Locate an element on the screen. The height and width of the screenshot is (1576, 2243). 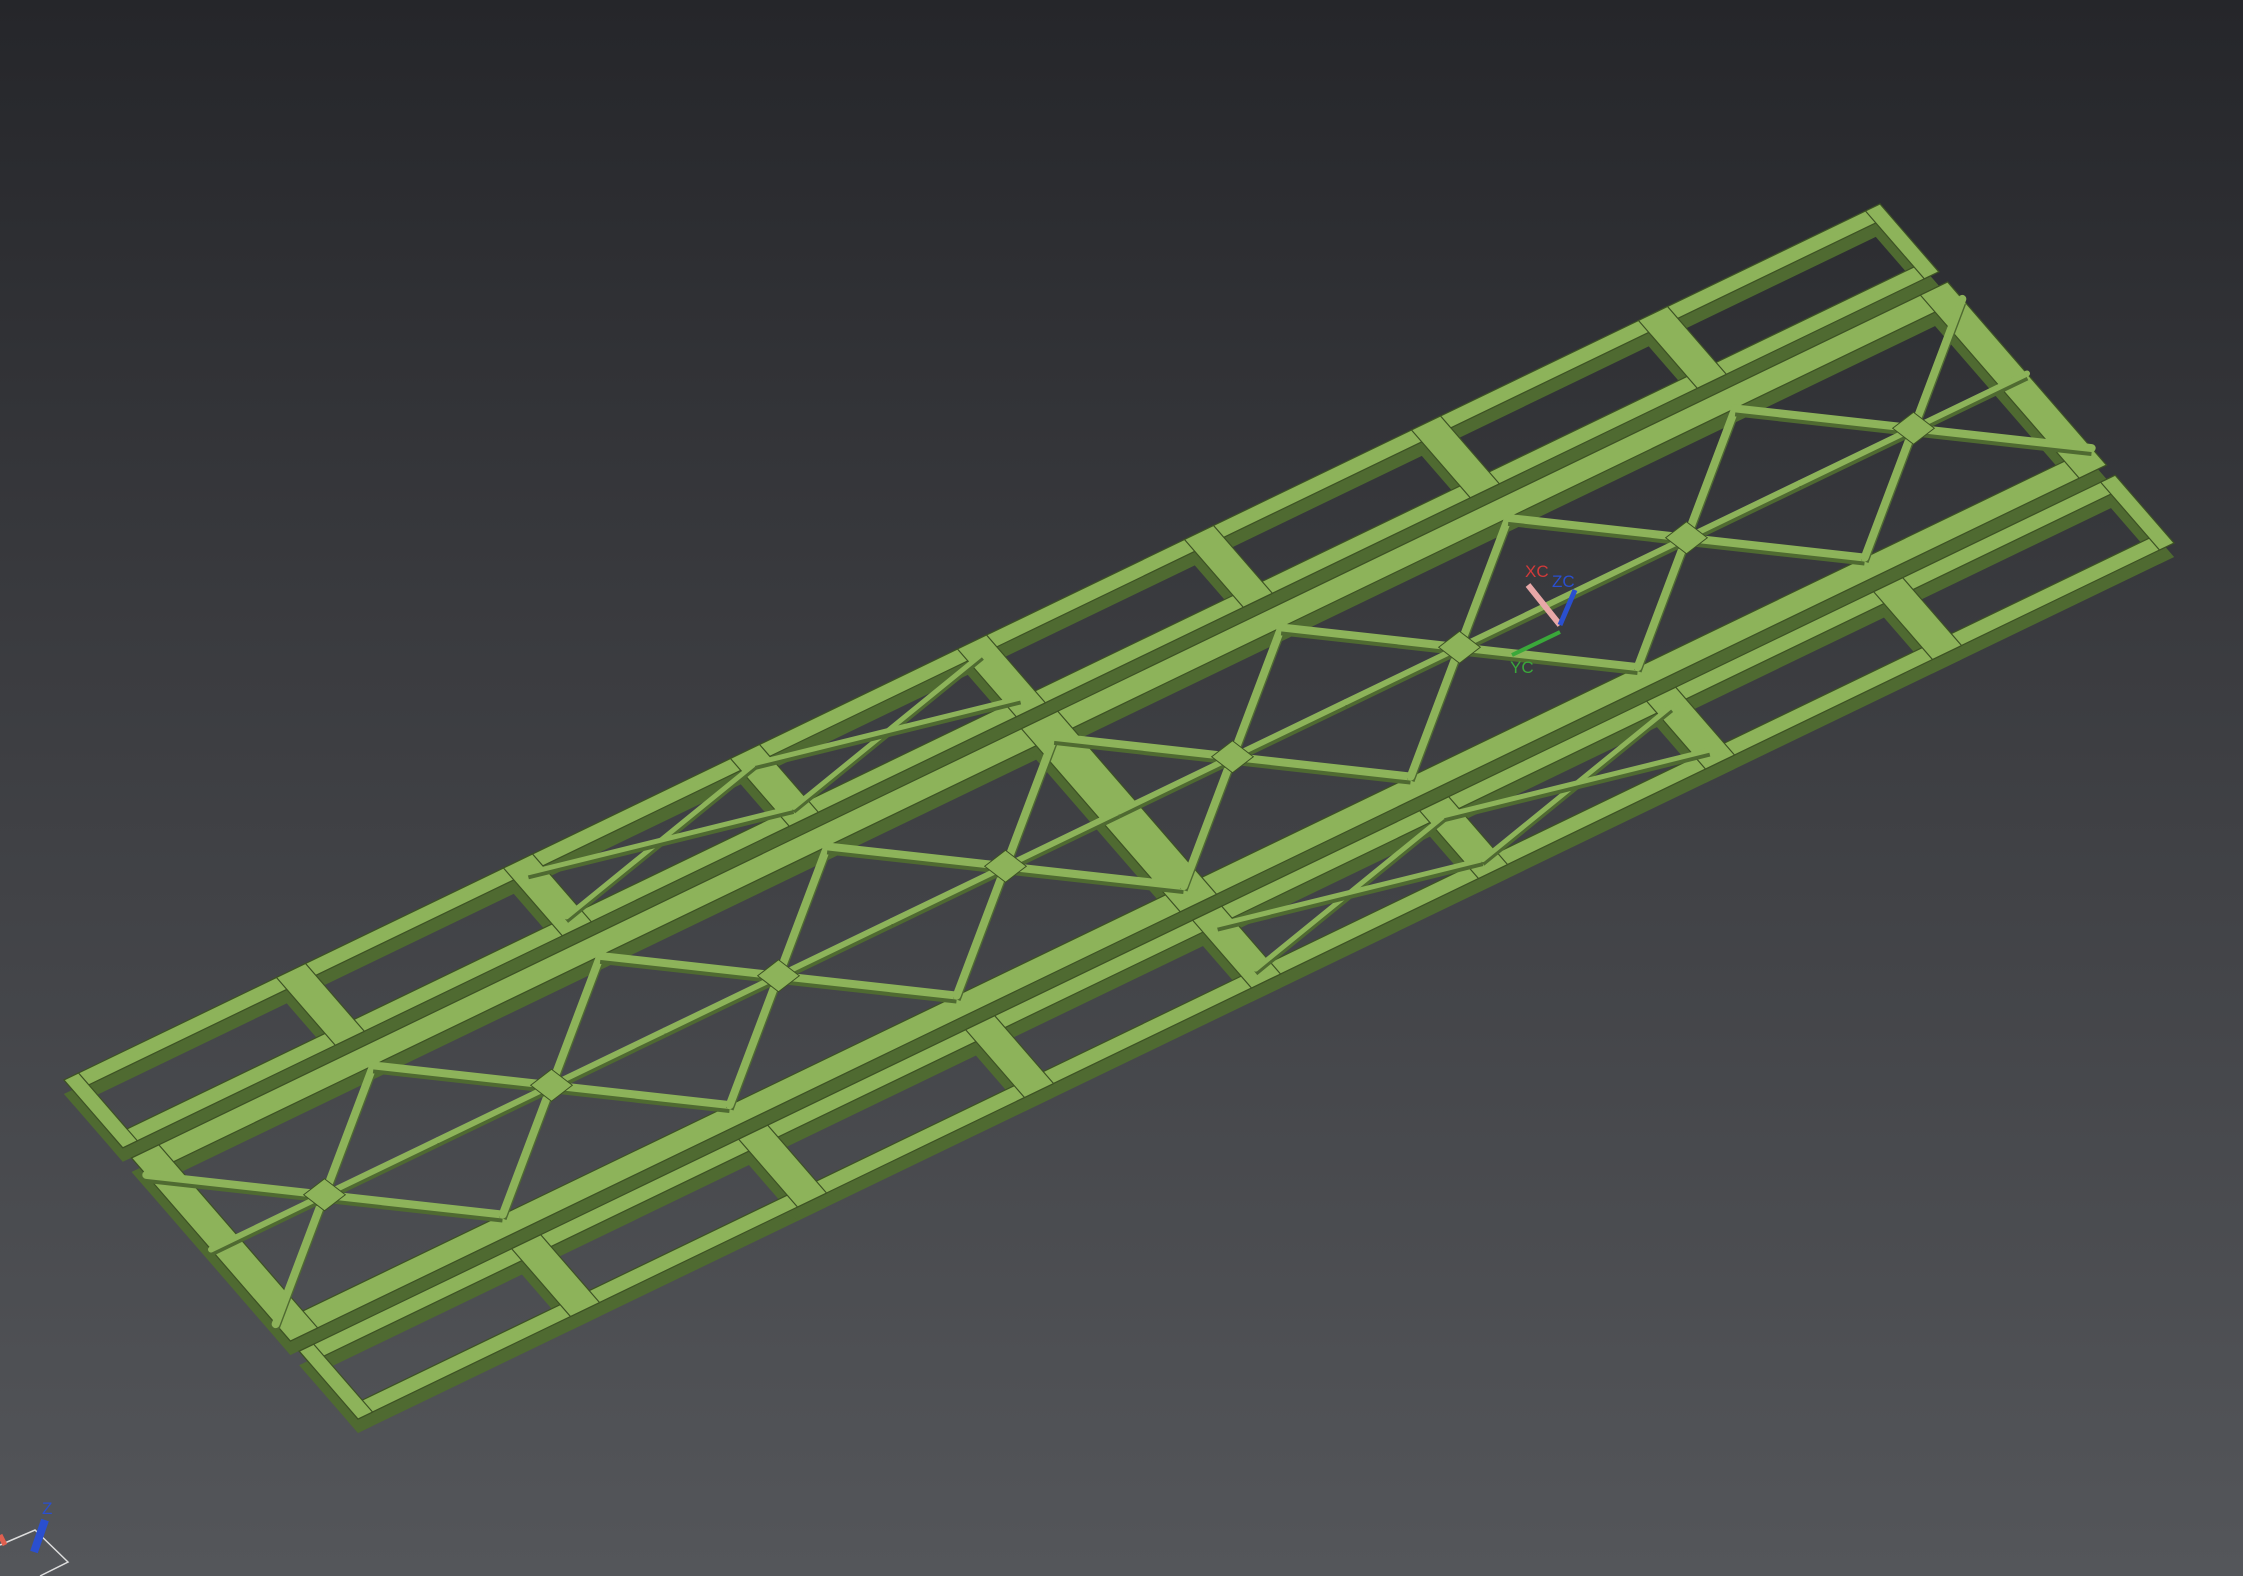
z-label: Z is located at coordinates (47, 1508).